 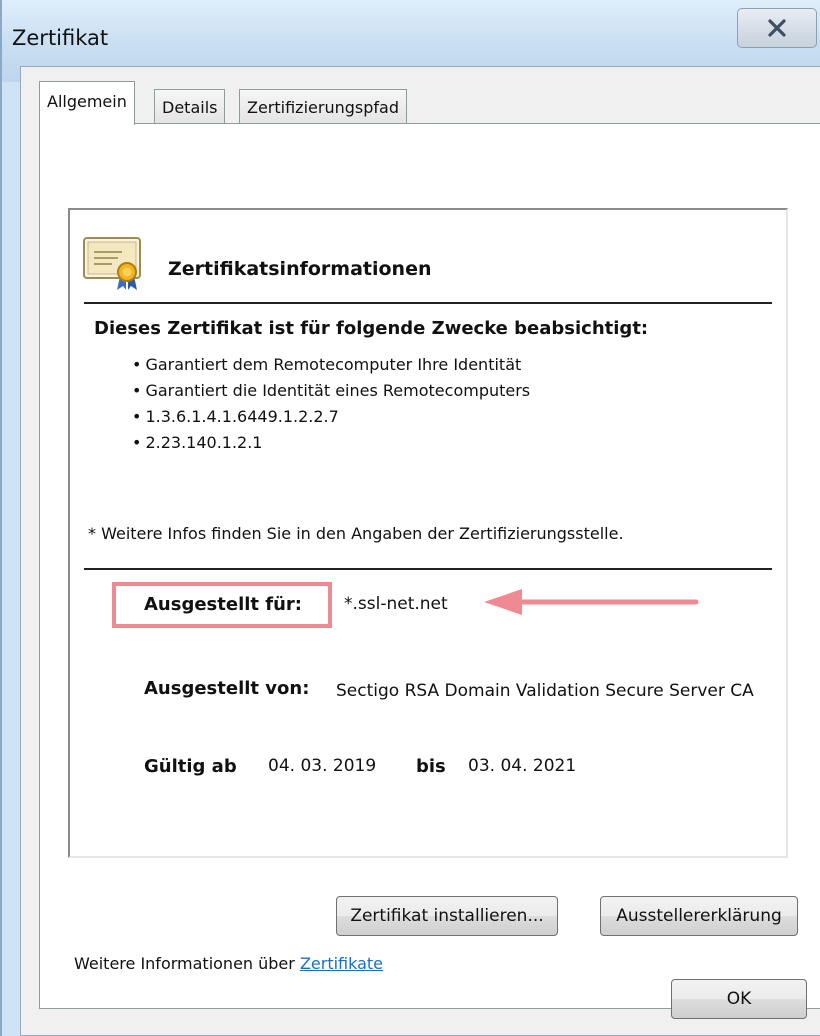 I want to click on footer-info: Weitere Informationen über Zertifikate, so click(x=228, y=963).